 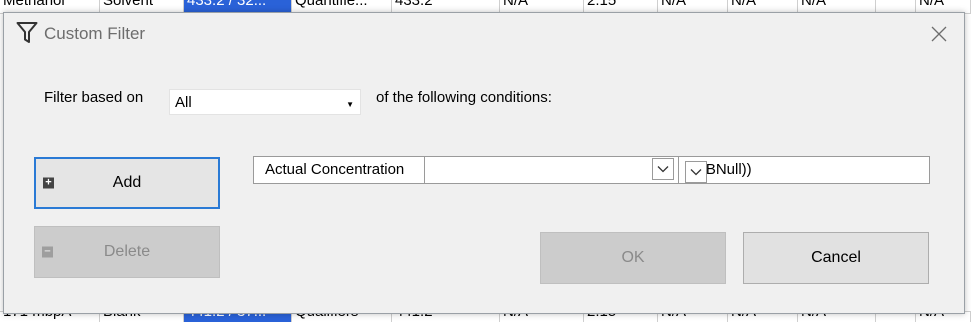 I want to click on condition-field: Actual Concentration, so click(x=339, y=170).